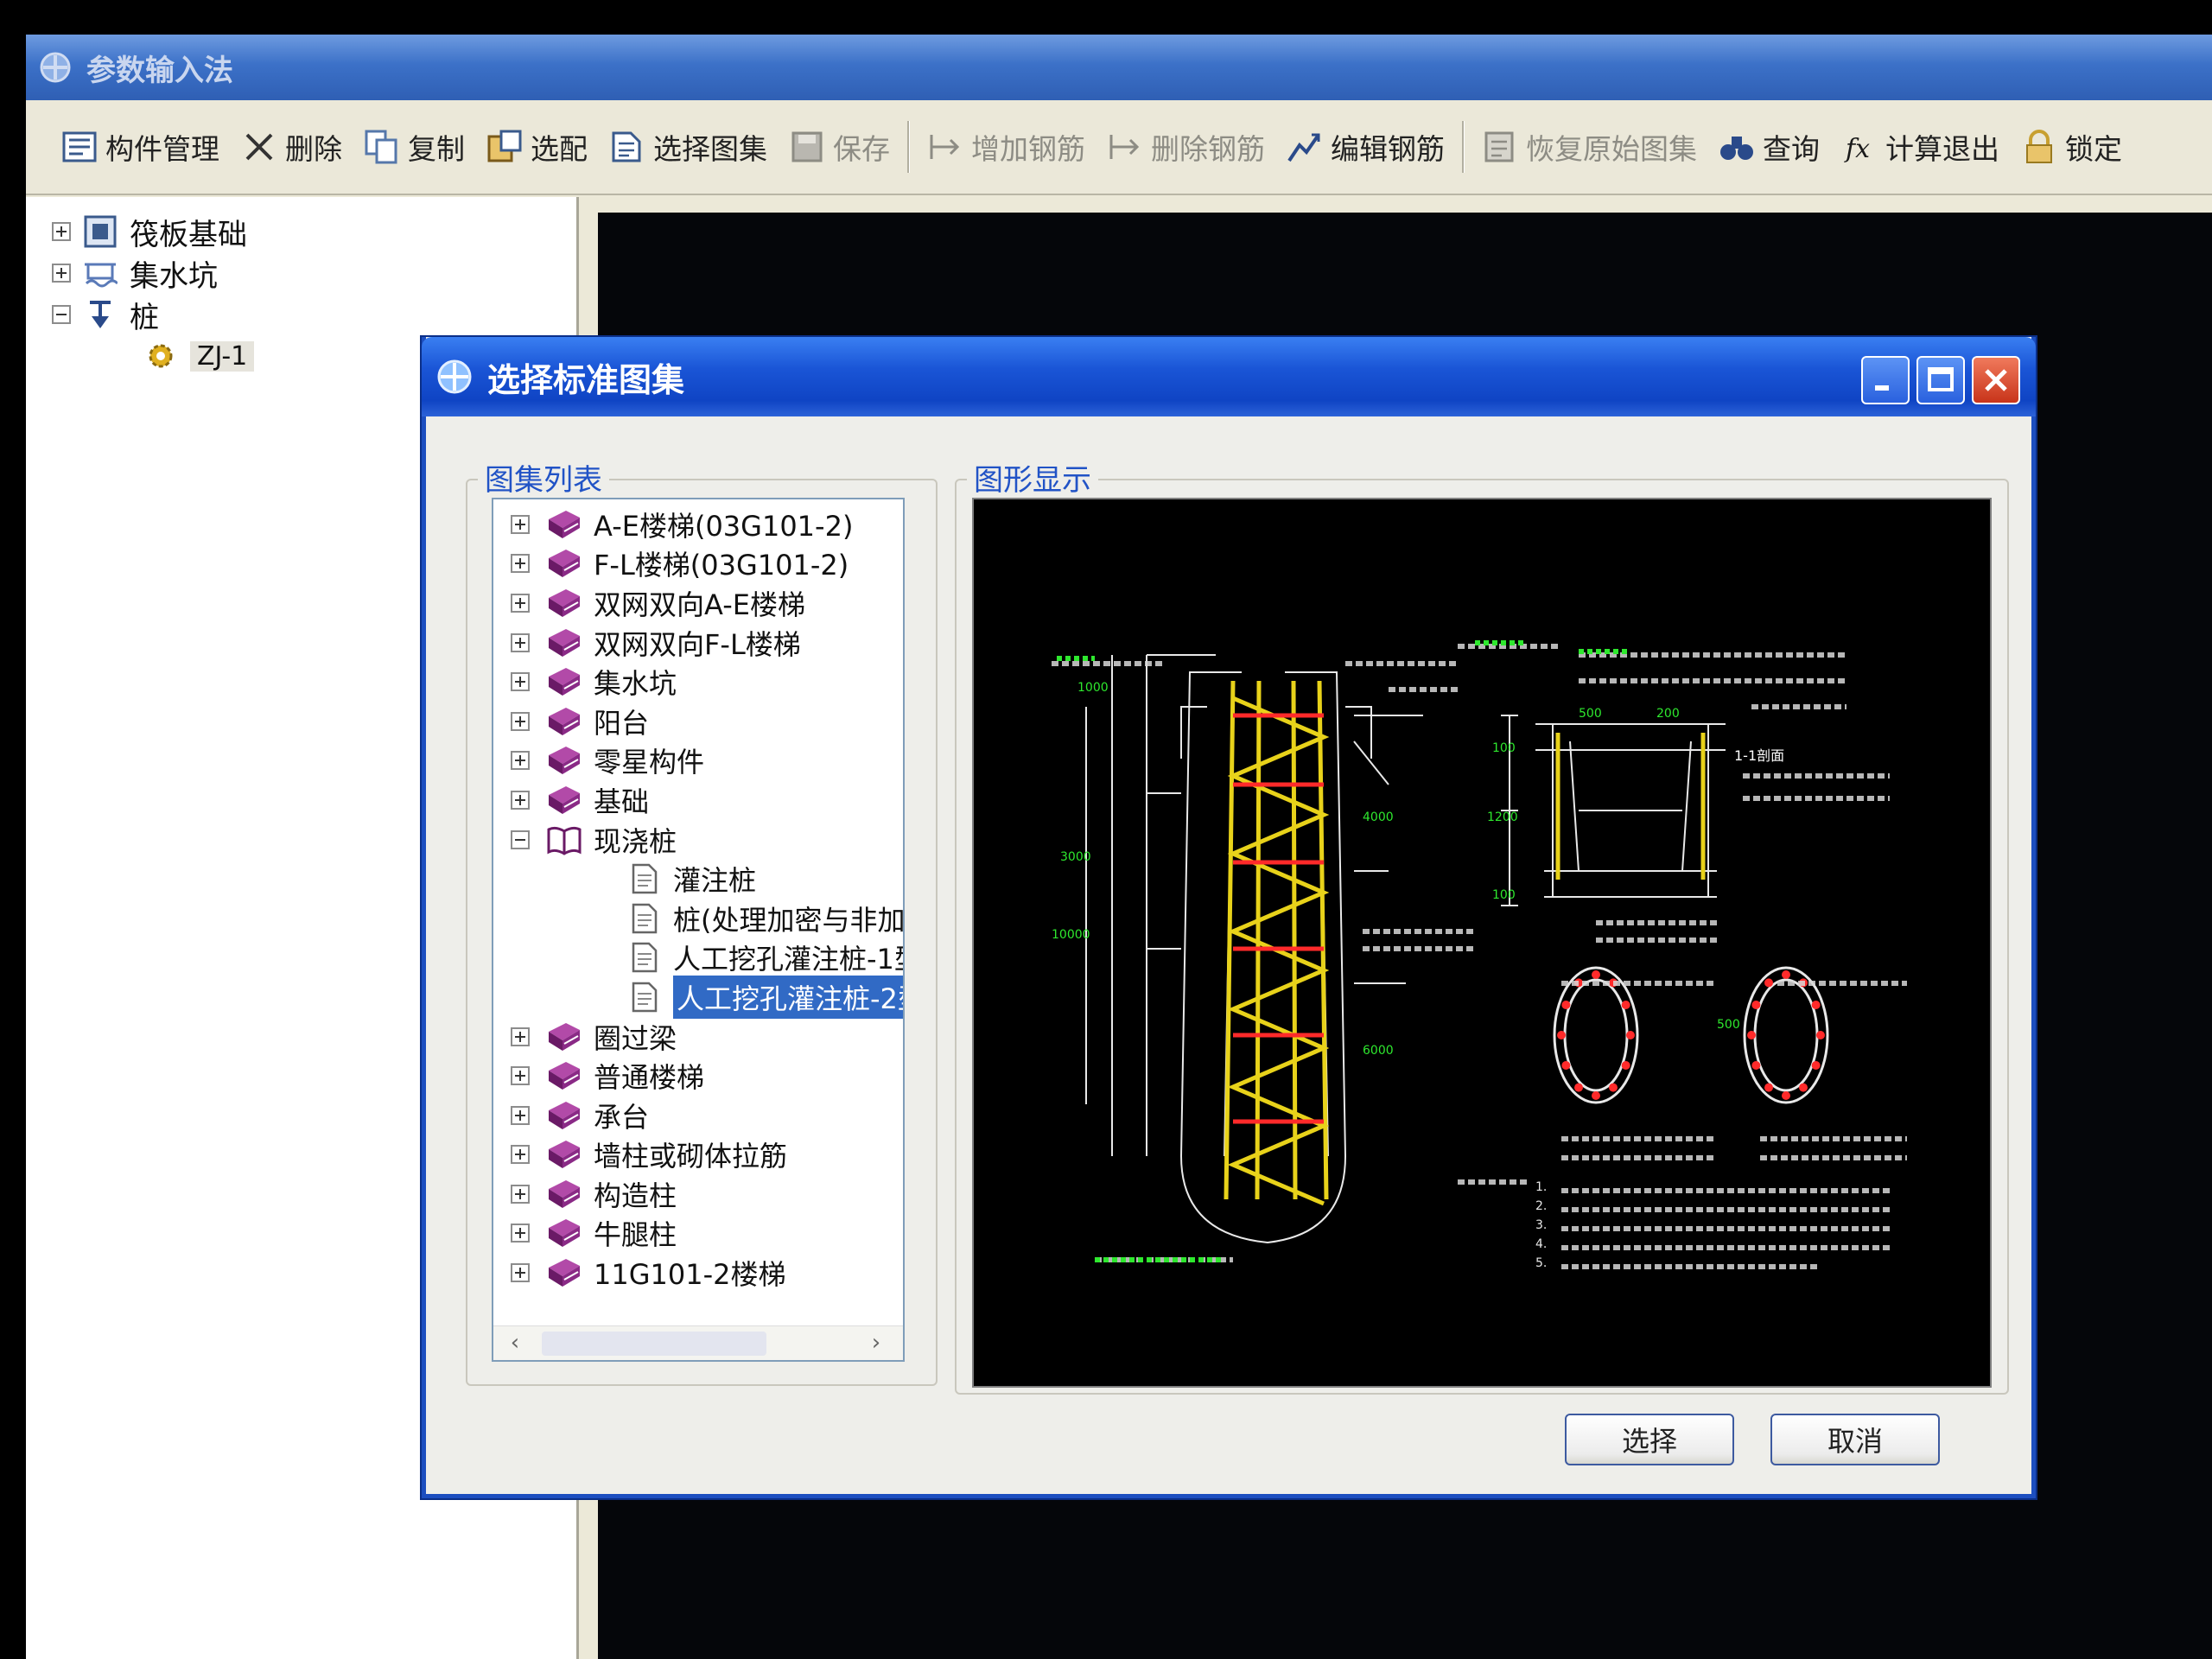  What do you see at coordinates (162, 149) in the screenshot?
I see `toolbar-label: 构件管理` at bounding box center [162, 149].